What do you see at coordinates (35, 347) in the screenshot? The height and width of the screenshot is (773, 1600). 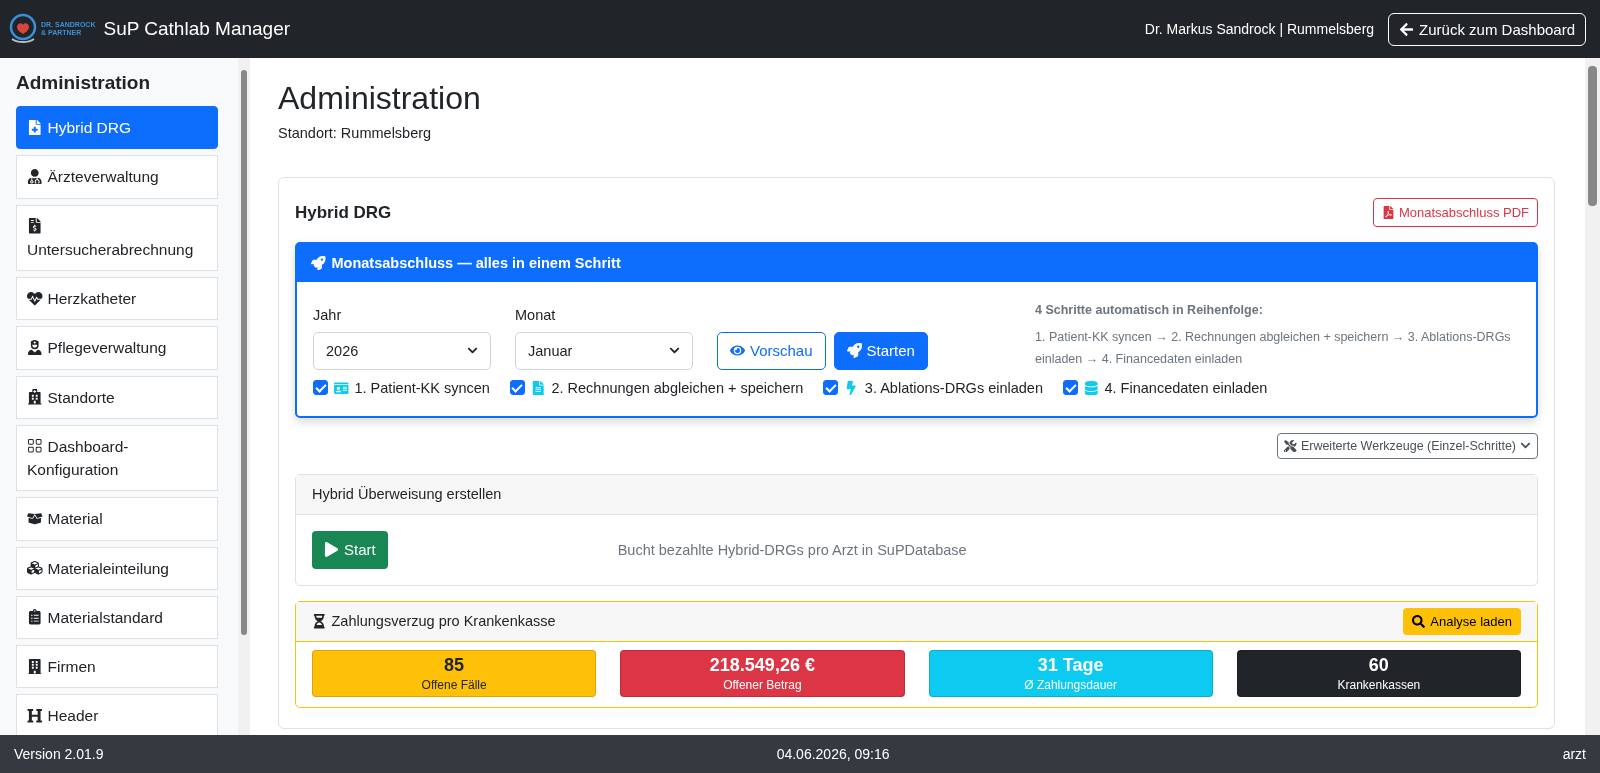 I see `nurse-icon` at bounding box center [35, 347].